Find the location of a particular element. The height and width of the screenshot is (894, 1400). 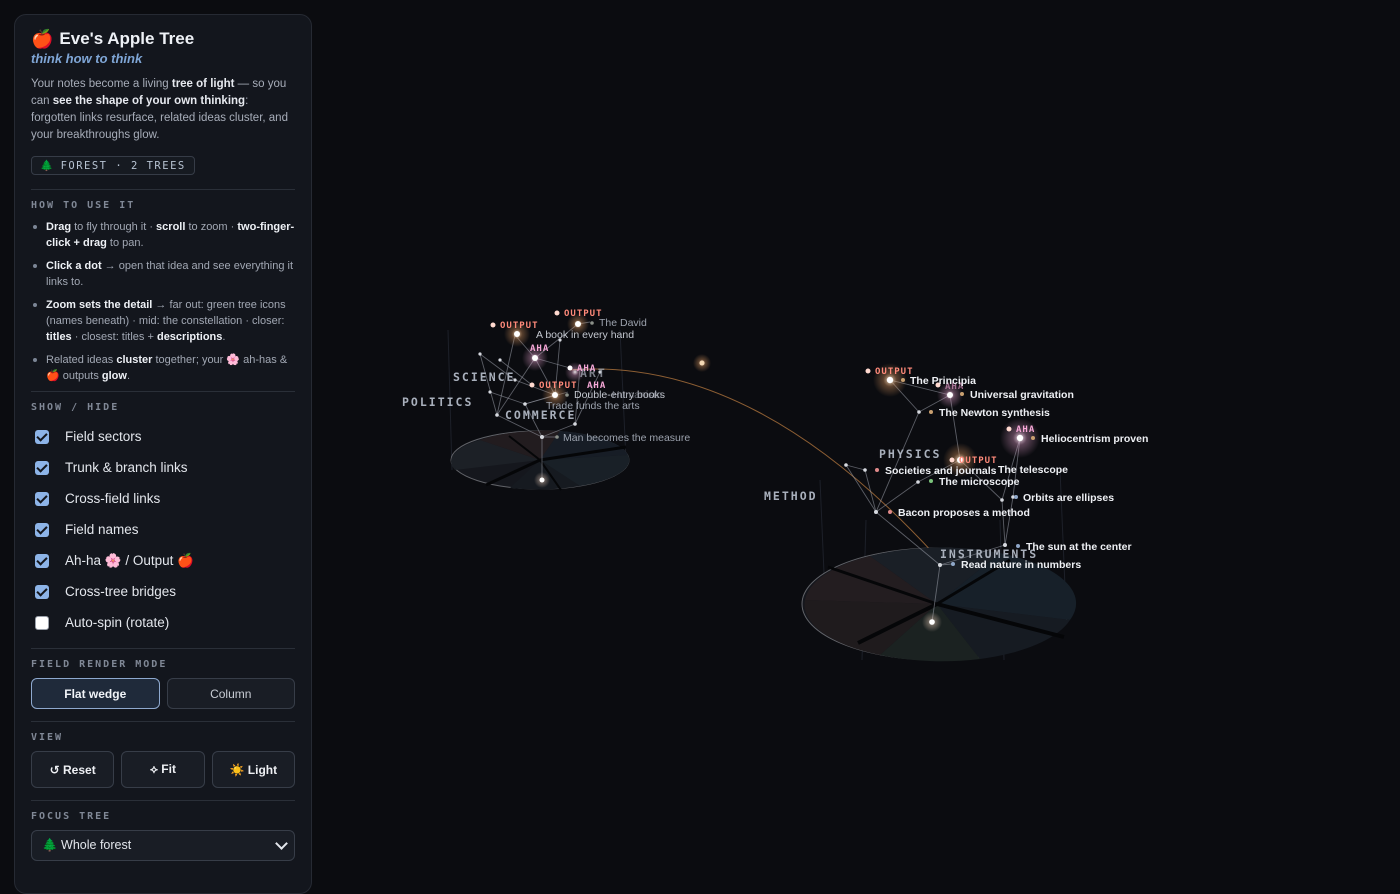

section-heading-focus-tree: FOCUS TREE is located at coordinates (71, 816).